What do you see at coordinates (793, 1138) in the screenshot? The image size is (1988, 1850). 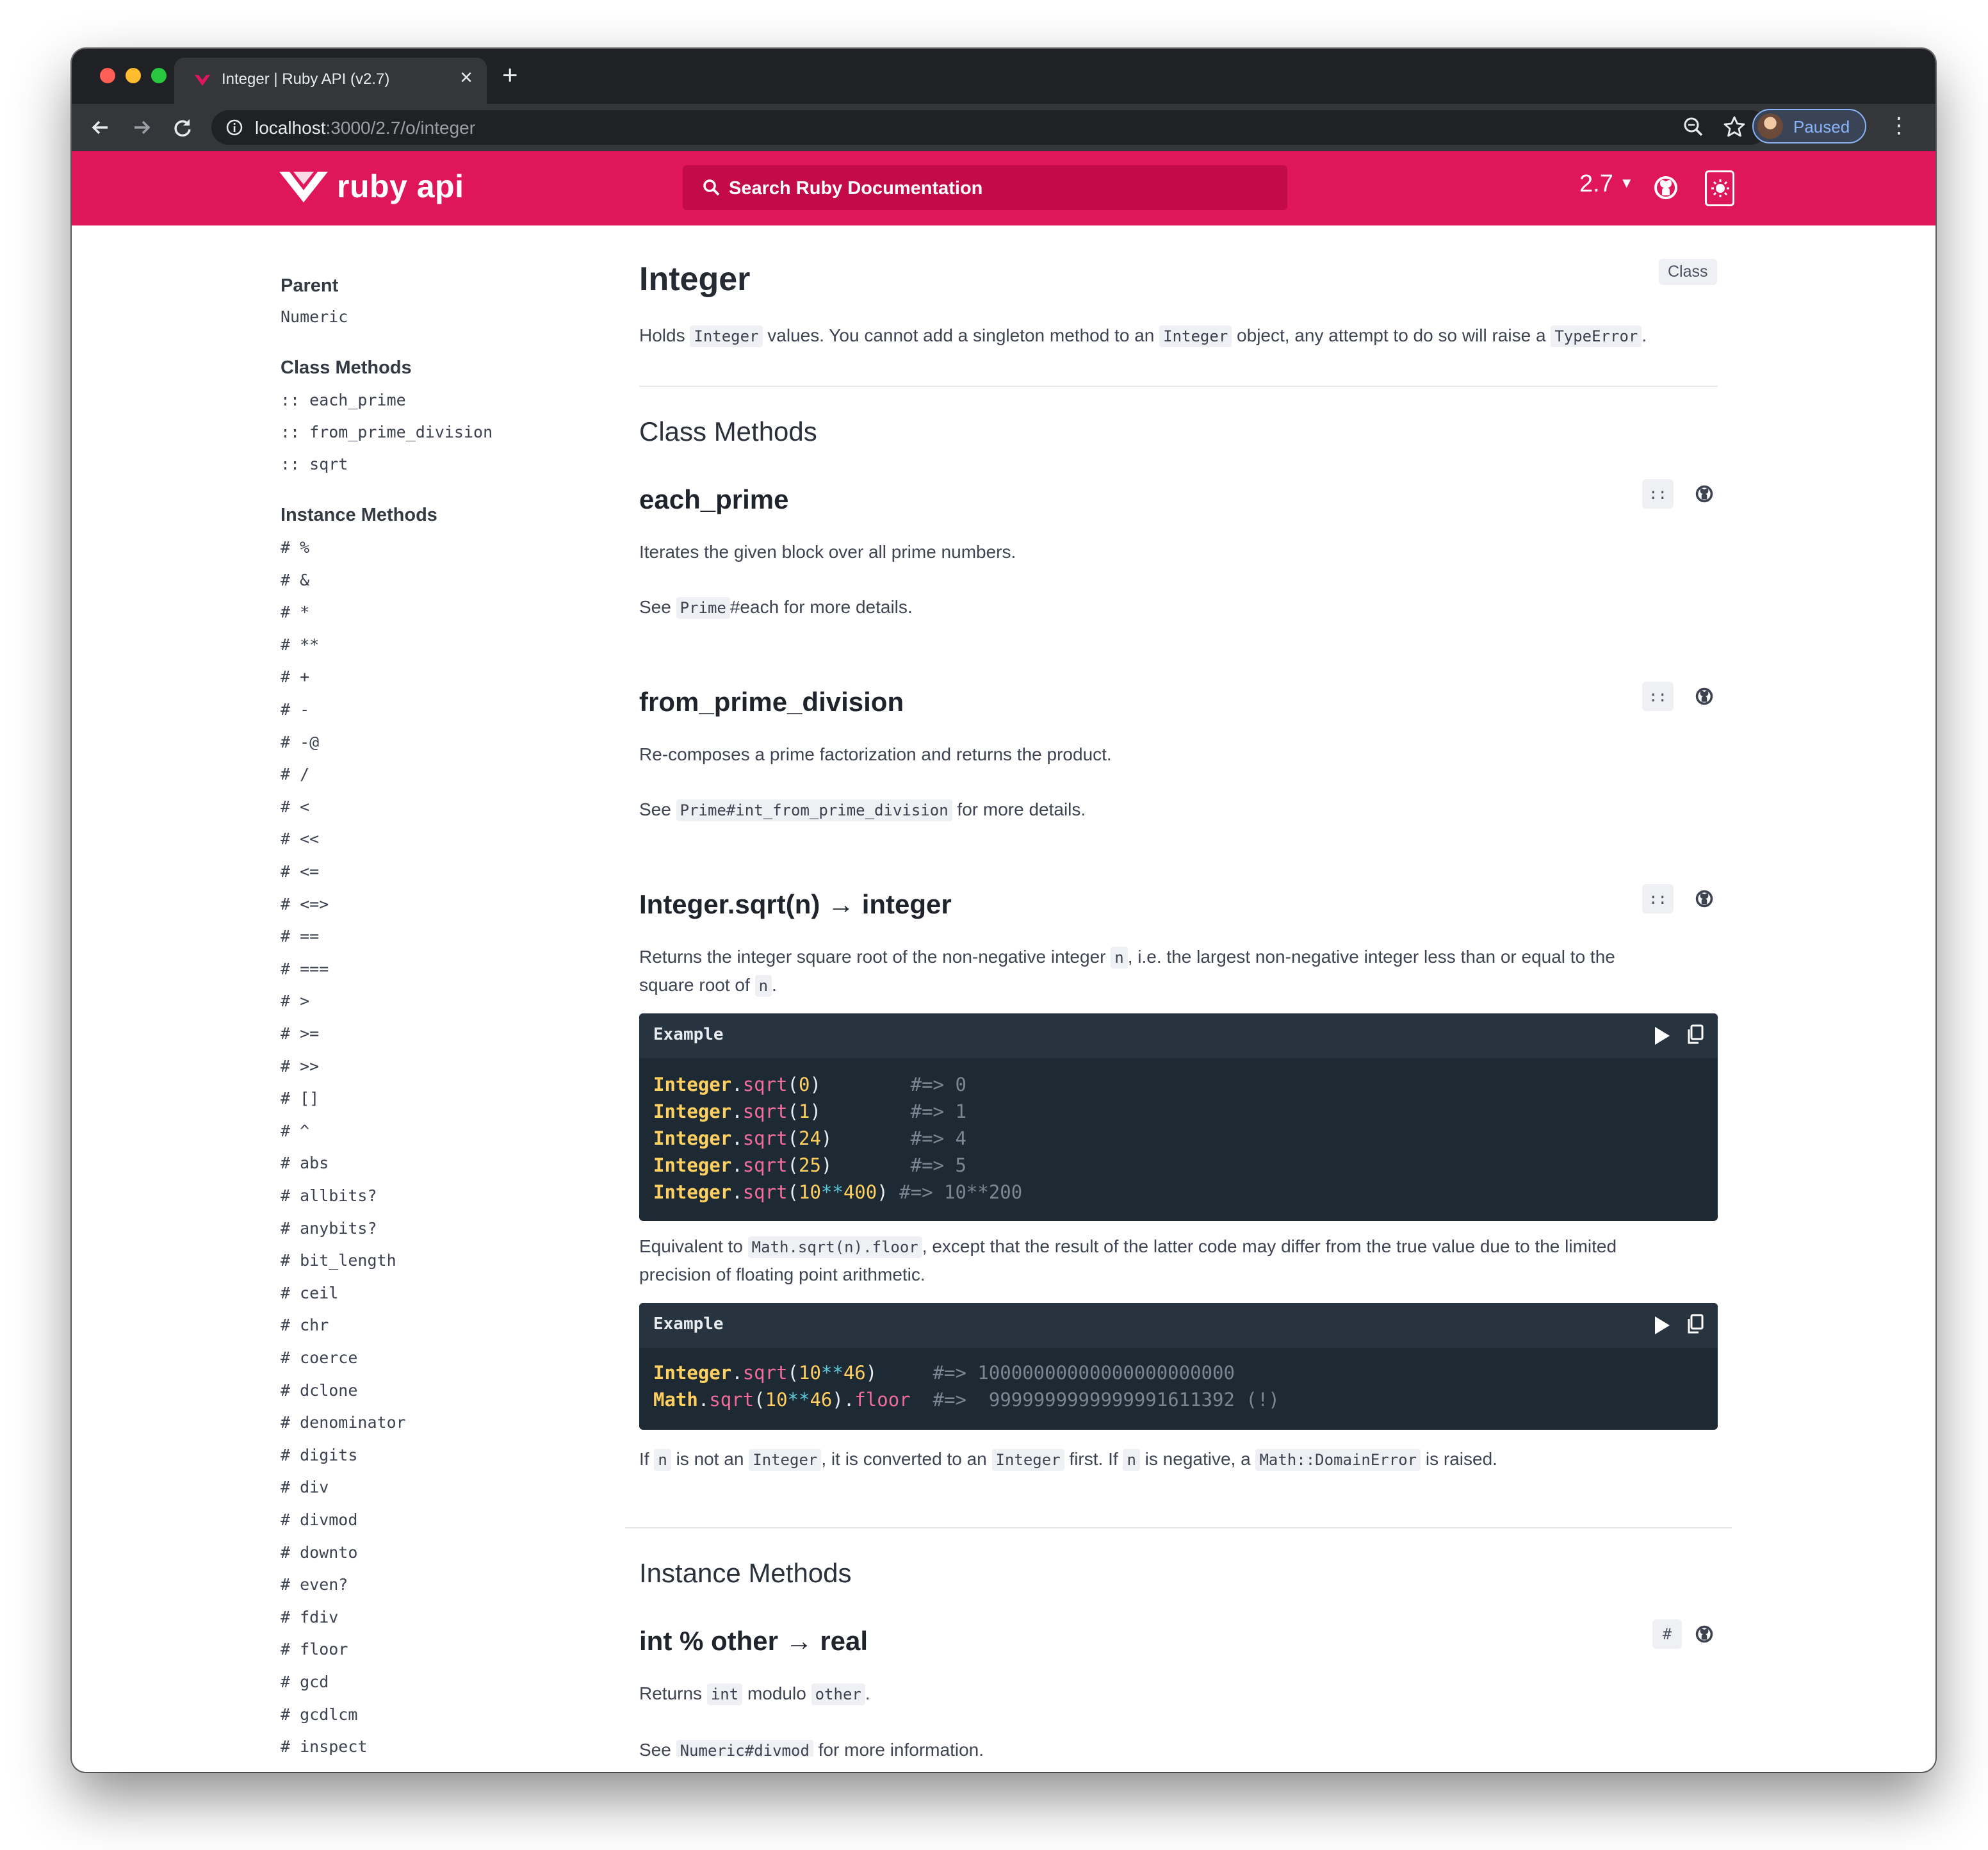 I see `code-token: (` at bounding box center [793, 1138].